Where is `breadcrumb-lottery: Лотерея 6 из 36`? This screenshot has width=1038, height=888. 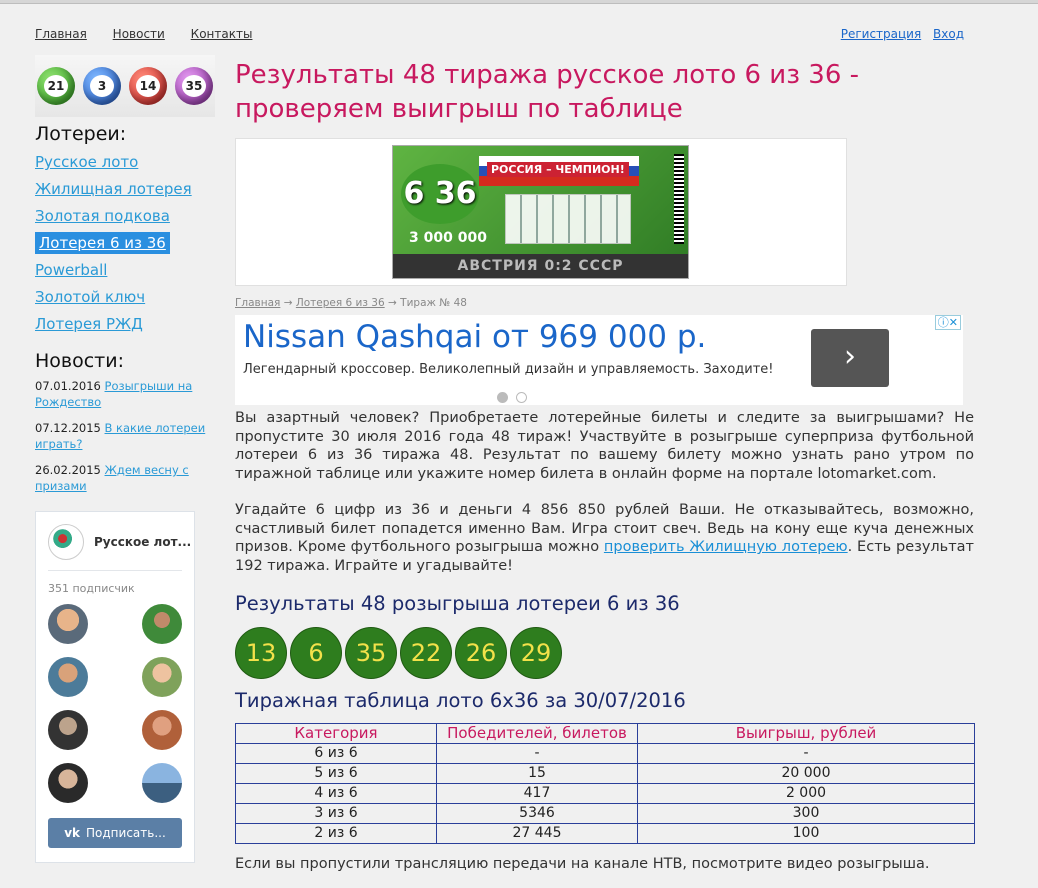 breadcrumb-lottery: Лотерея 6 из 36 is located at coordinates (340, 303).